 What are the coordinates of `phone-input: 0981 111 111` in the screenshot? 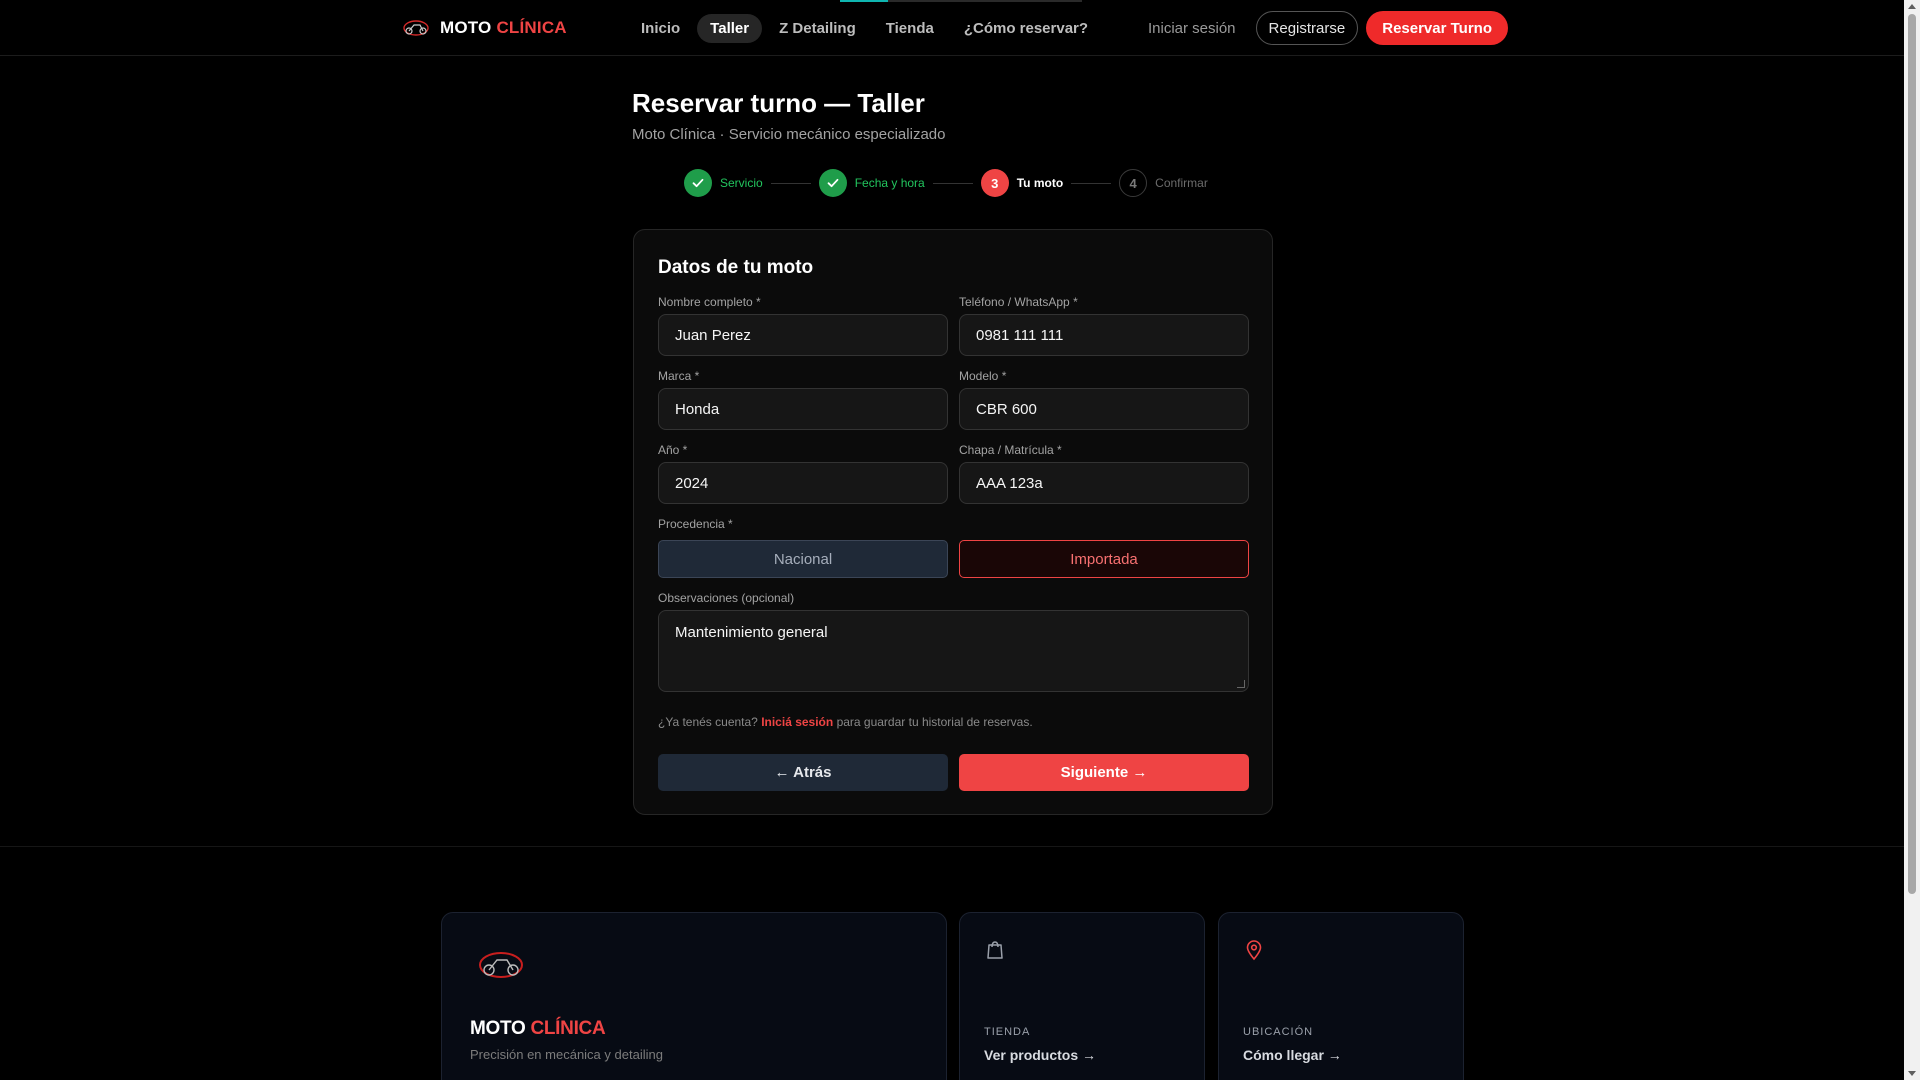 It's located at (1104, 335).